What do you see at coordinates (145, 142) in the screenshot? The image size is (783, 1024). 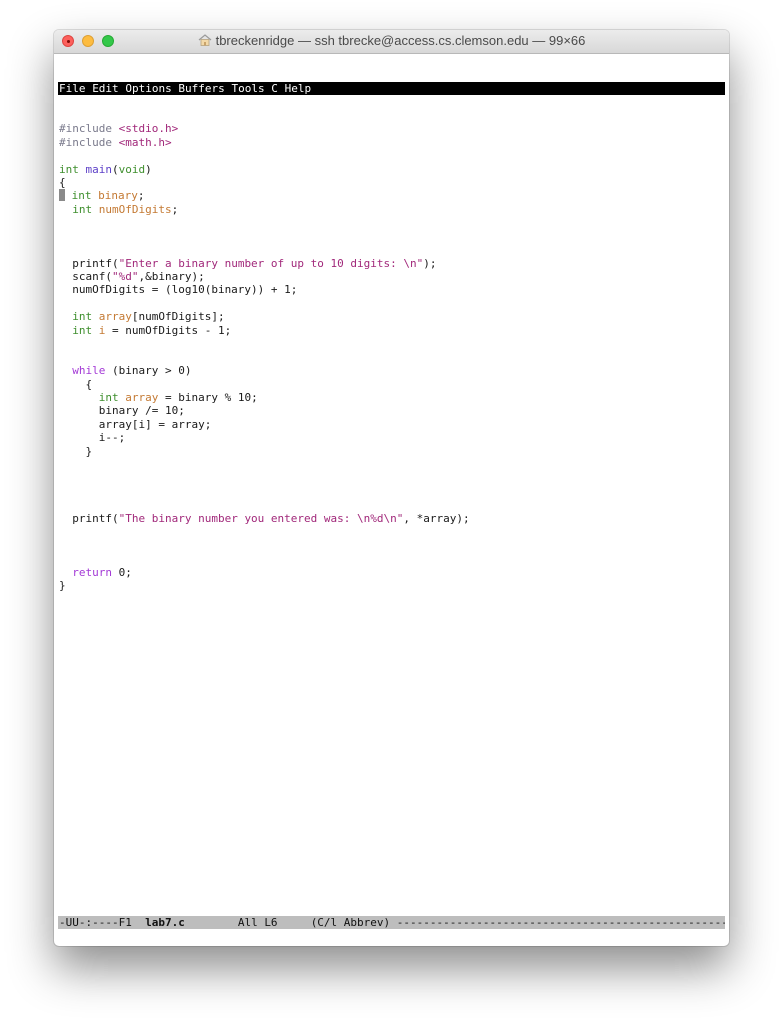 I see `code-token: <math.h>` at bounding box center [145, 142].